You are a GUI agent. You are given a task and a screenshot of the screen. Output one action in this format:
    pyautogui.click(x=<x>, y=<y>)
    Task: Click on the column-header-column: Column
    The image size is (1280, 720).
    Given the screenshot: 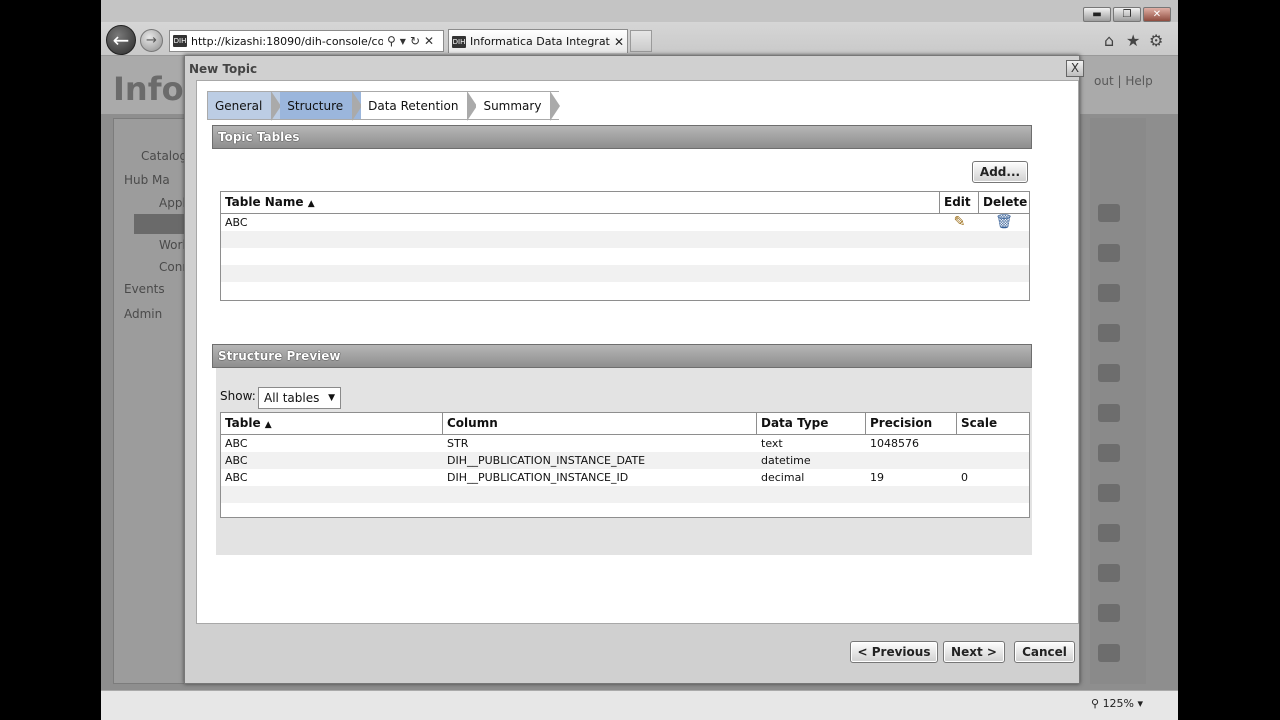 What is the action you would take?
    pyautogui.click(x=600, y=423)
    